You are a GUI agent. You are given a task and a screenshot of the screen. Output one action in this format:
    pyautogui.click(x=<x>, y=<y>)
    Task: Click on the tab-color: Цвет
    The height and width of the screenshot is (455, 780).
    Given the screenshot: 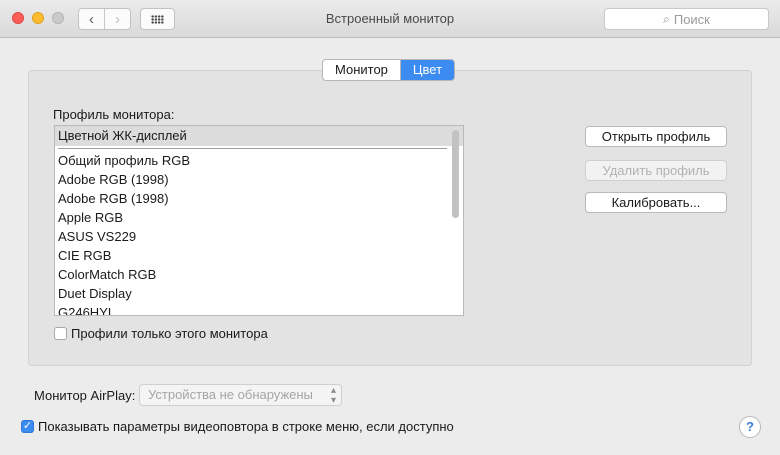 What is the action you would take?
    pyautogui.click(x=427, y=70)
    